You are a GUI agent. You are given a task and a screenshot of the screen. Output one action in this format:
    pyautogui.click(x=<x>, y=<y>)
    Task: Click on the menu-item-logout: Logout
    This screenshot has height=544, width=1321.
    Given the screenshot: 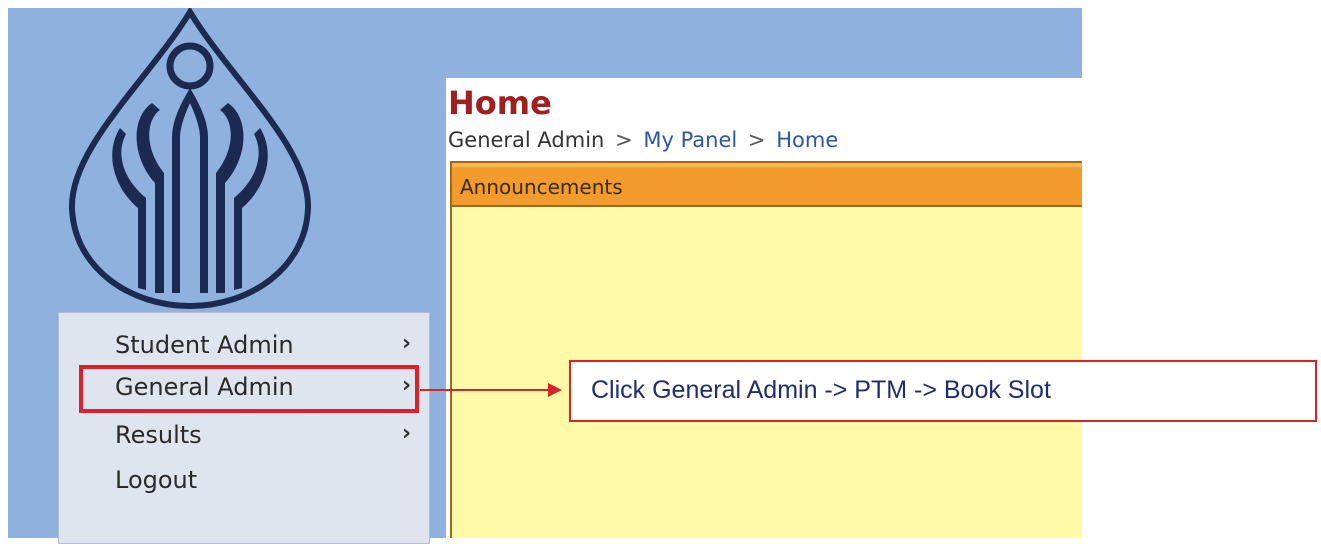 What is the action you would take?
    pyautogui.click(x=244, y=481)
    